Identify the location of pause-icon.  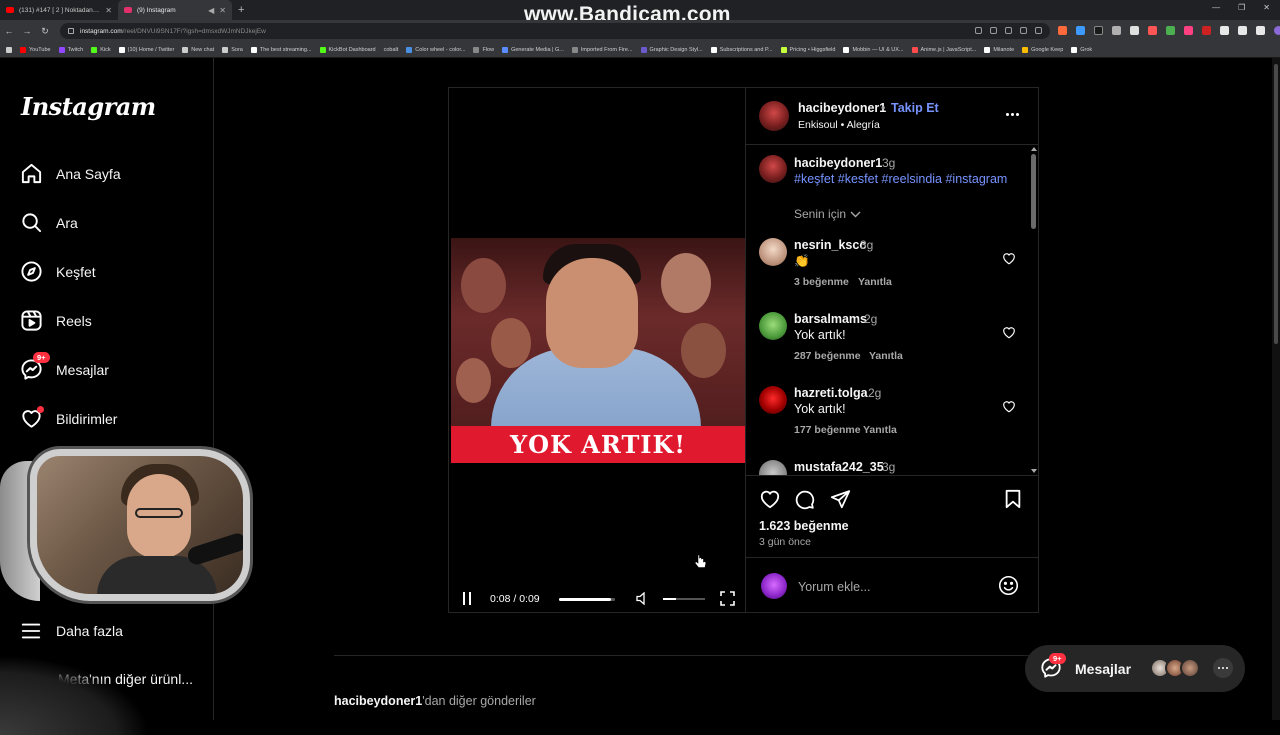
(467, 598).